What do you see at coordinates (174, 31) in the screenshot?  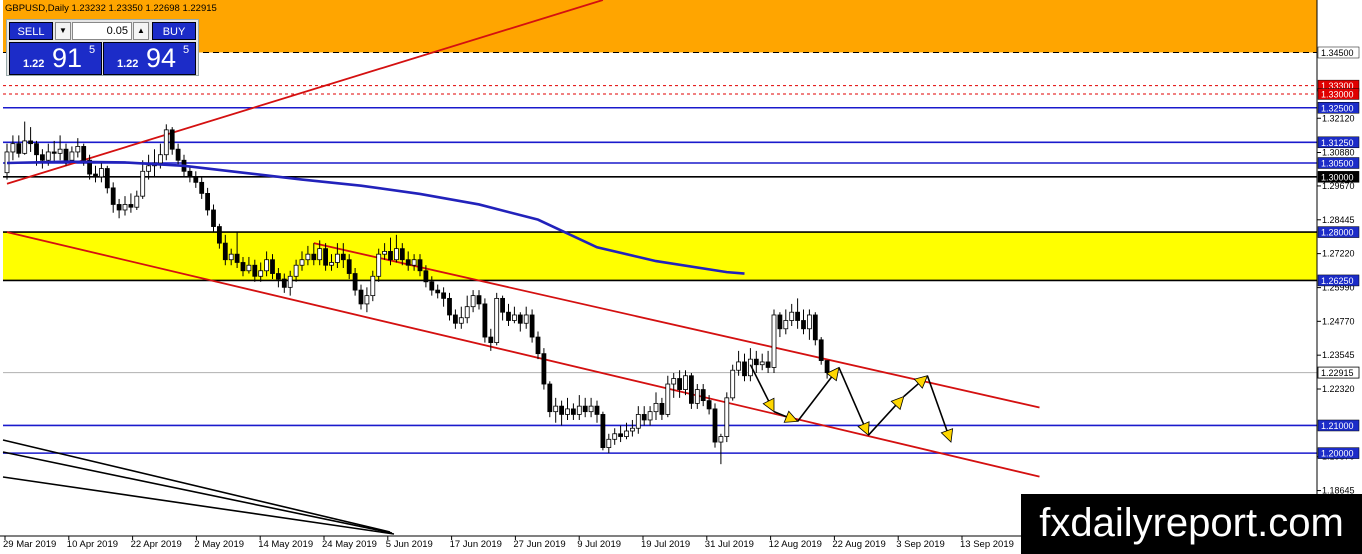 I see `buy-button: BUY` at bounding box center [174, 31].